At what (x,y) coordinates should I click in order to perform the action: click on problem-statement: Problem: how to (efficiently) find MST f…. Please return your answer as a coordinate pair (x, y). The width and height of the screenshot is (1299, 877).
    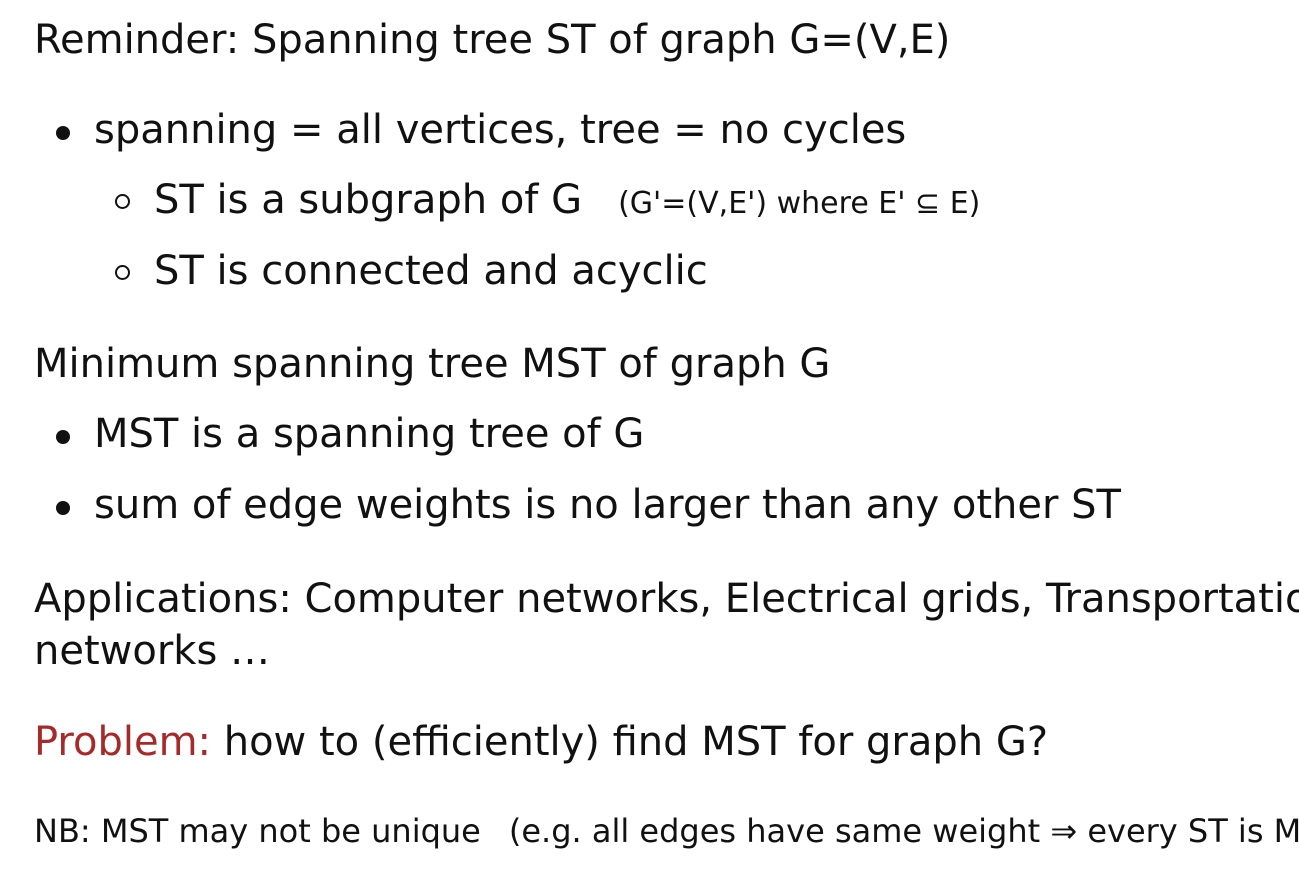
    Looking at the image, I should click on (541, 742).